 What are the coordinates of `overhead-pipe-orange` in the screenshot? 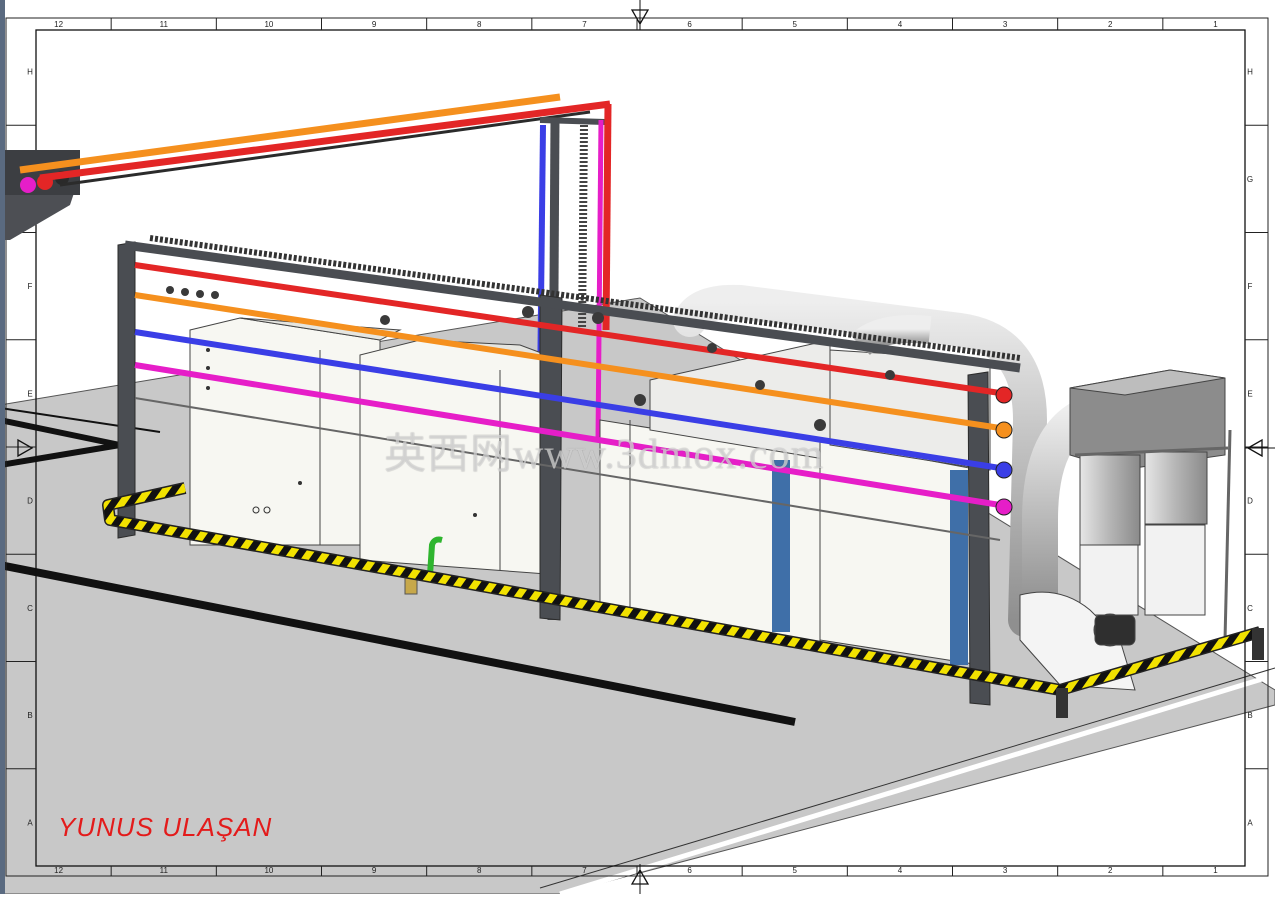 It's located at (290, 133).